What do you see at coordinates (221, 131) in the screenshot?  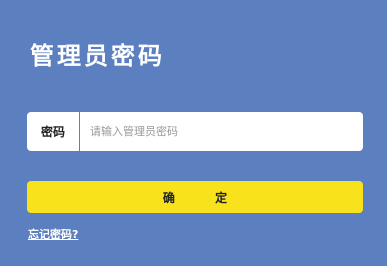 I see `password-input` at bounding box center [221, 131].